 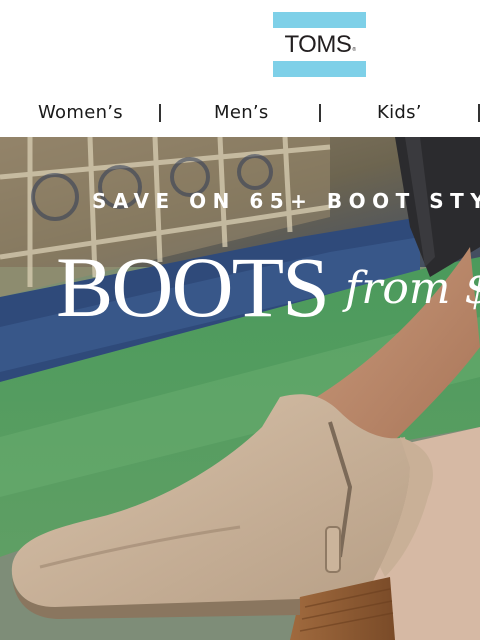 I want to click on logo-bottom-stripe, so click(x=319, y=69).